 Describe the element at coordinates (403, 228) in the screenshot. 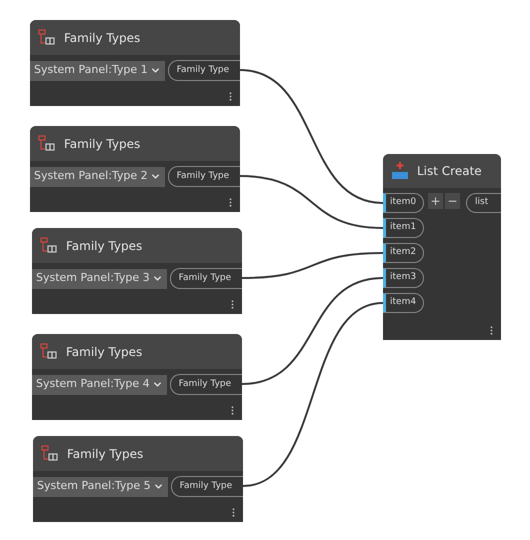

I see `input-port: item1` at that location.